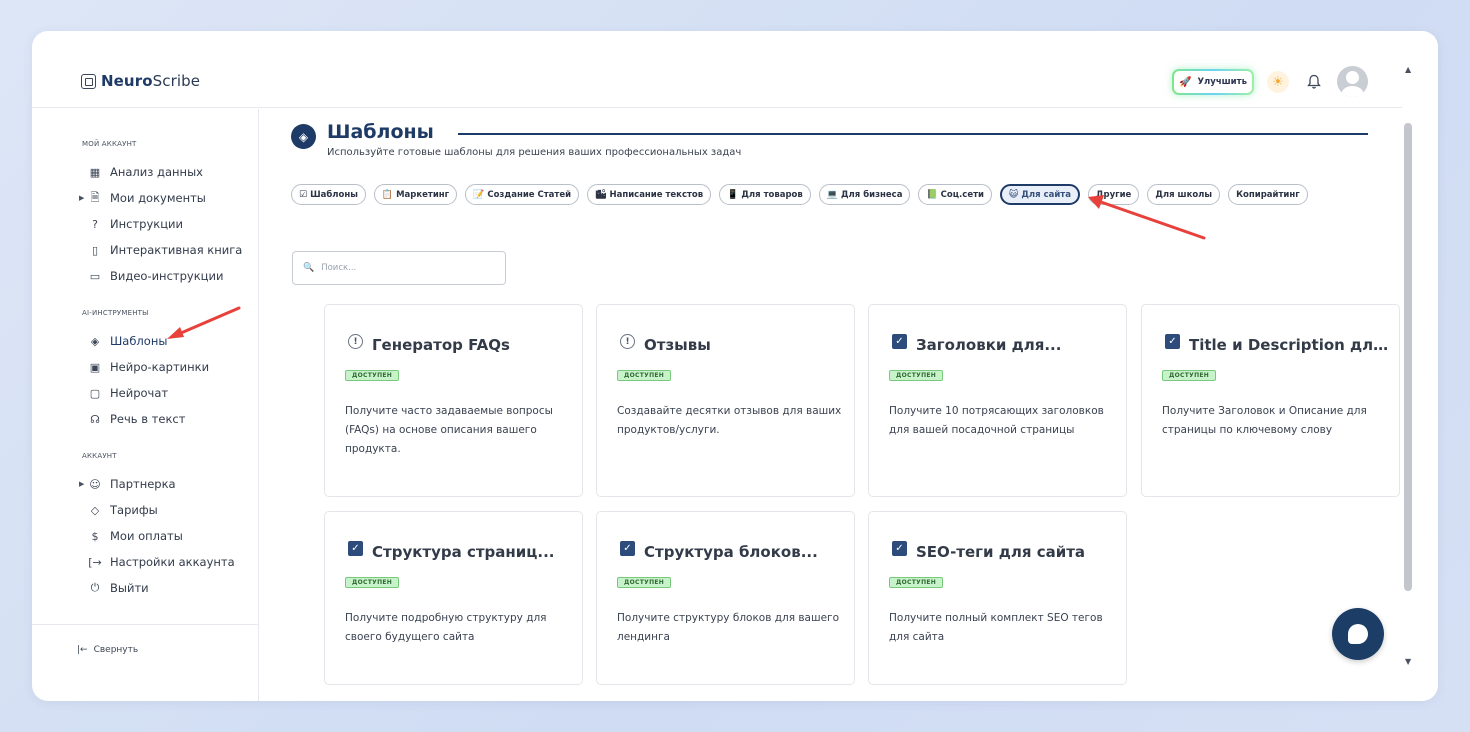 This screenshot has height=732, width=1470. Describe the element at coordinates (1408, 69) in the screenshot. I see `scroll-up-arrow-icon: ▲` at that location.